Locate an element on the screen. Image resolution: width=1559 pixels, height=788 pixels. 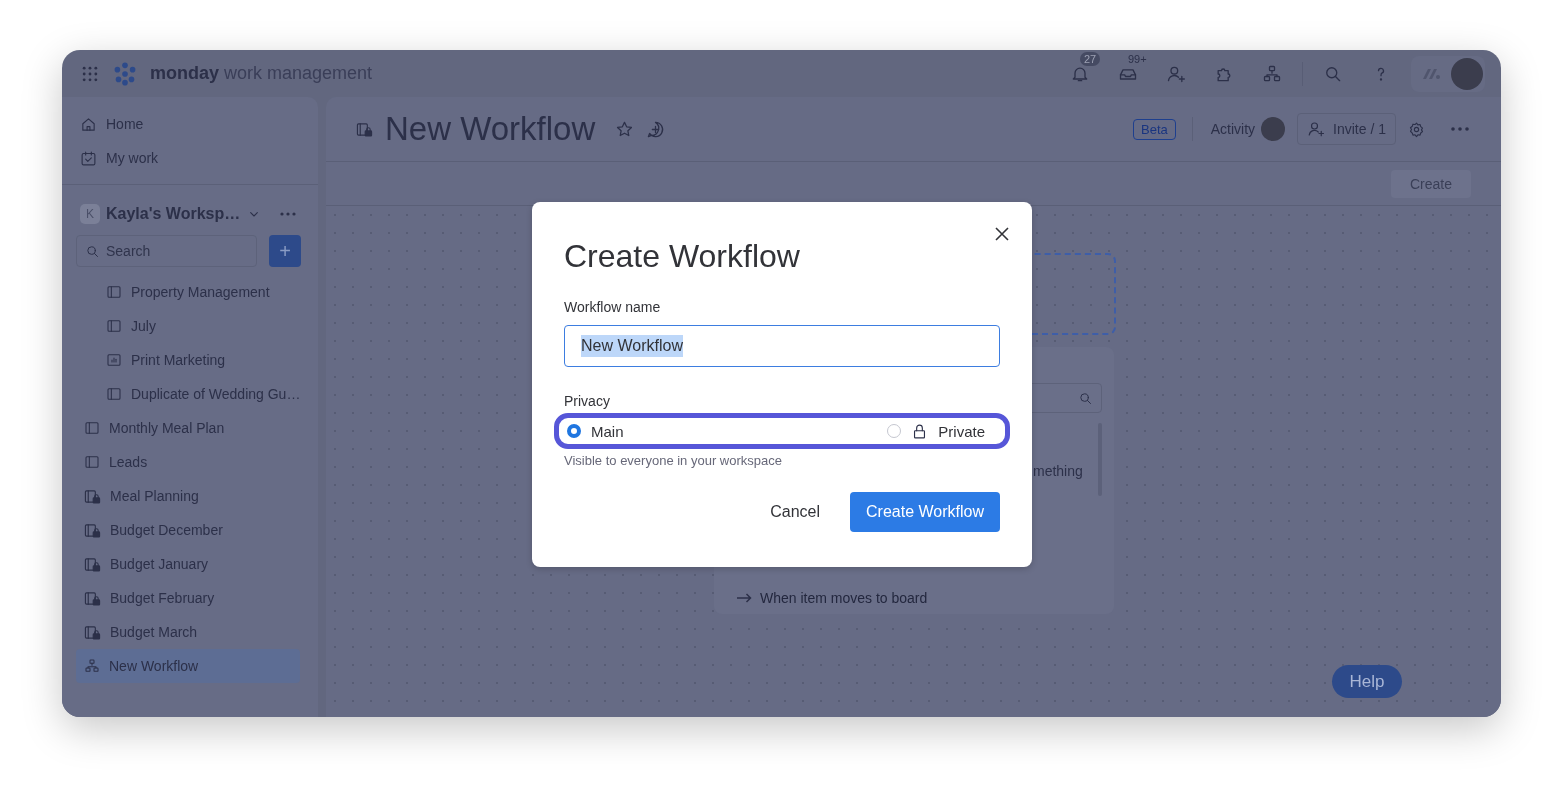
list-text: mething is located at coordinates (1058, 471).